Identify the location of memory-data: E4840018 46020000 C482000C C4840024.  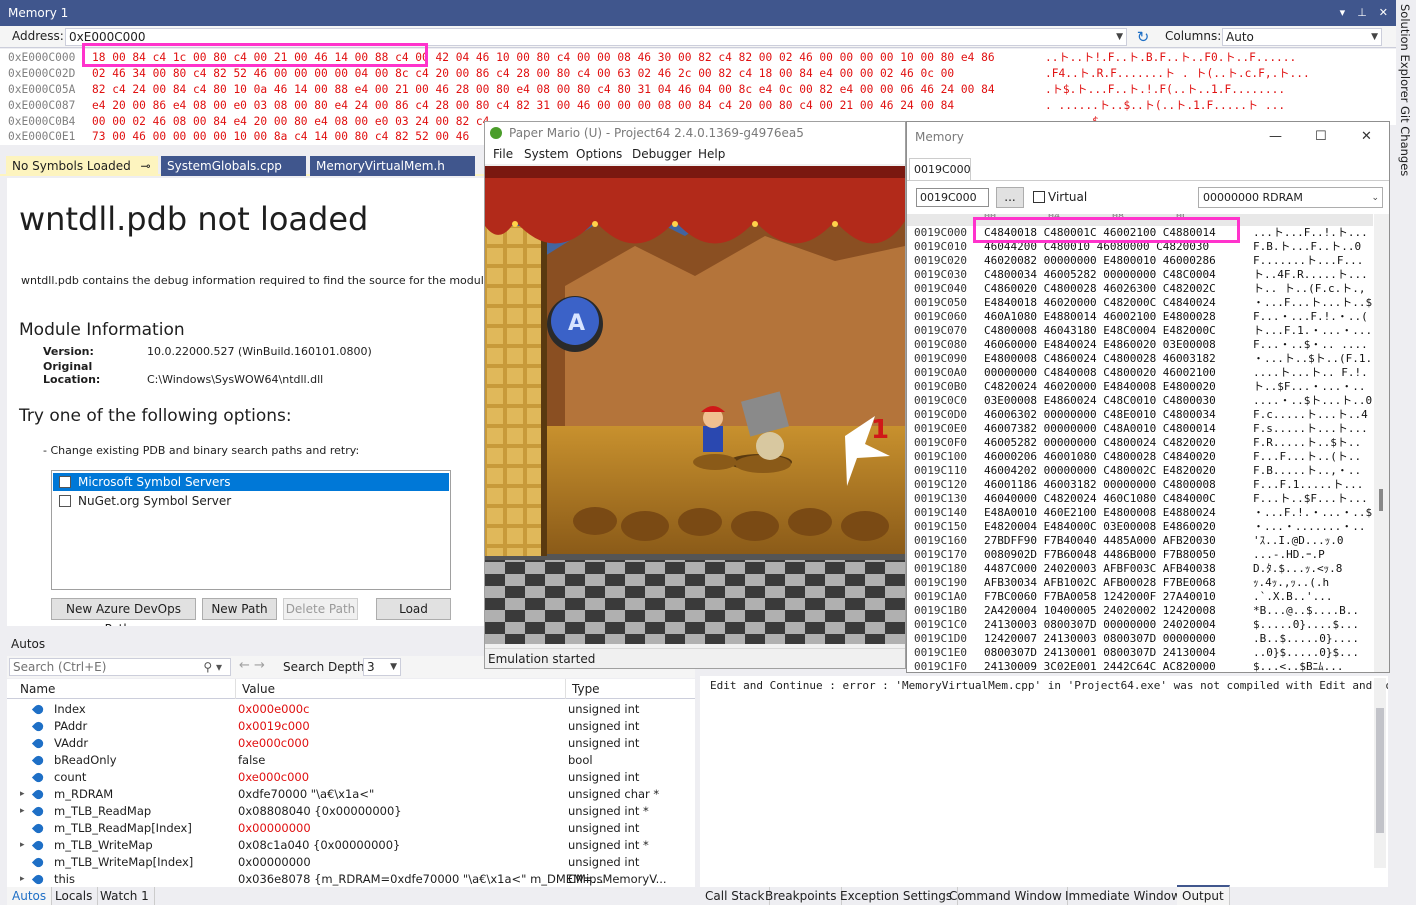
(1100, 303).